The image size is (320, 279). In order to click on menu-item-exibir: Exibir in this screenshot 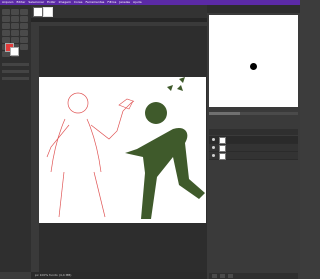, I will do `click(51, 2)`.